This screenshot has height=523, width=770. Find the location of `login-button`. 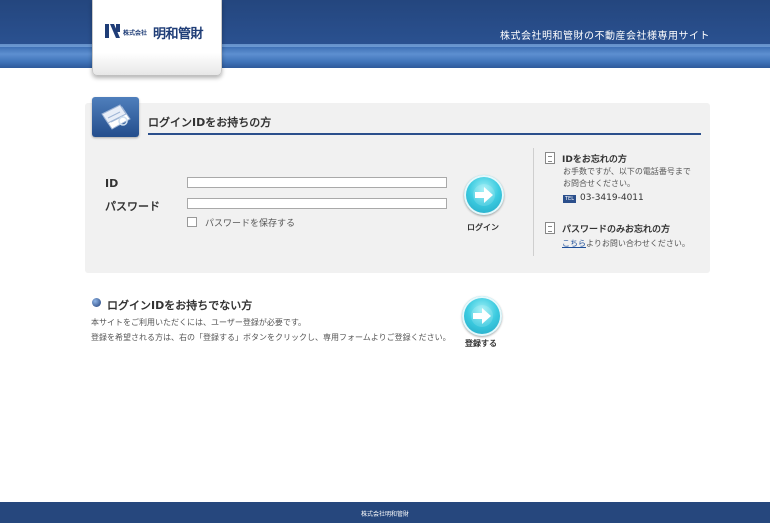

login-button is located at coordinates (484, 195).